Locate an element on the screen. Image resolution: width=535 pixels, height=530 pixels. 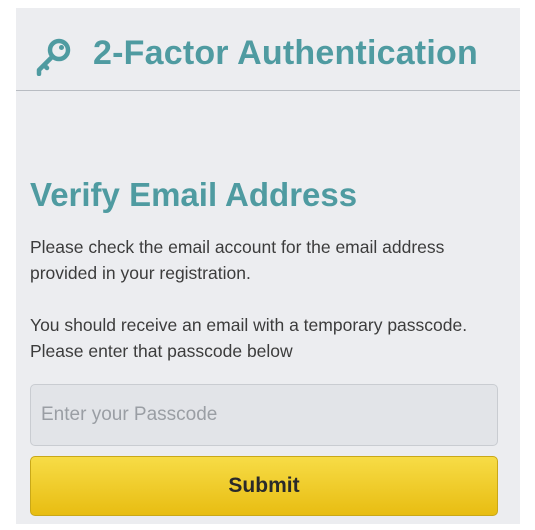
section-title: Verify Email Address is located at coordinates (194, 194).